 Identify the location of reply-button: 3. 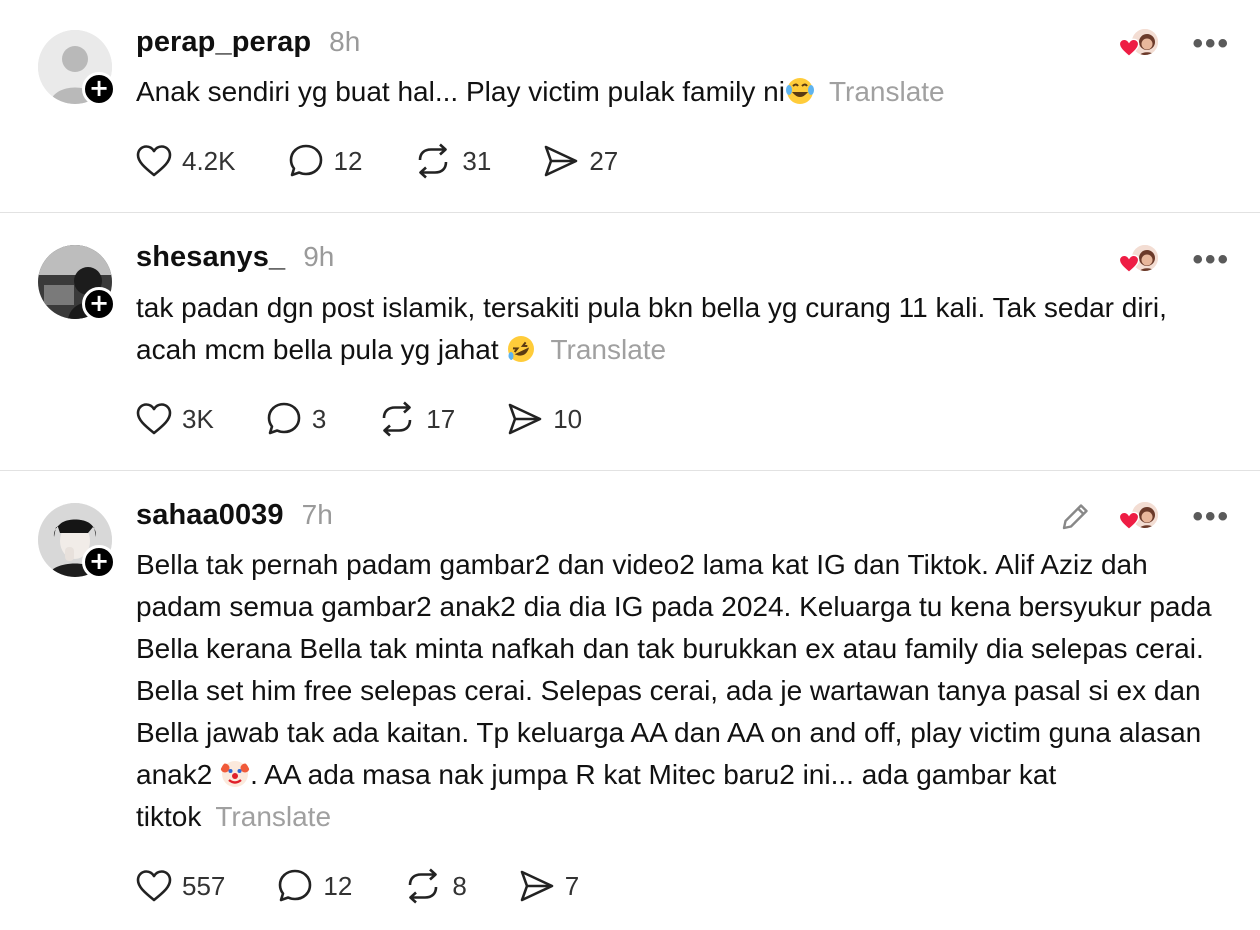
(296, 419).